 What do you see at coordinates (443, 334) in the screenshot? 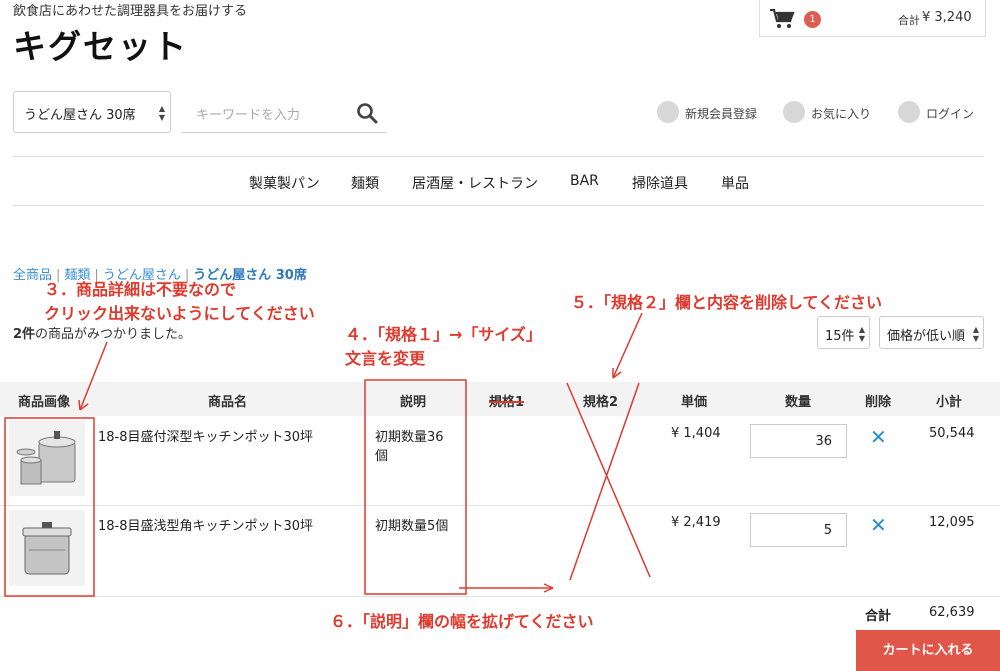
I see `annotation-note-4: ４．「規格１」→「サイズ」` at bounding box center [443, 334].